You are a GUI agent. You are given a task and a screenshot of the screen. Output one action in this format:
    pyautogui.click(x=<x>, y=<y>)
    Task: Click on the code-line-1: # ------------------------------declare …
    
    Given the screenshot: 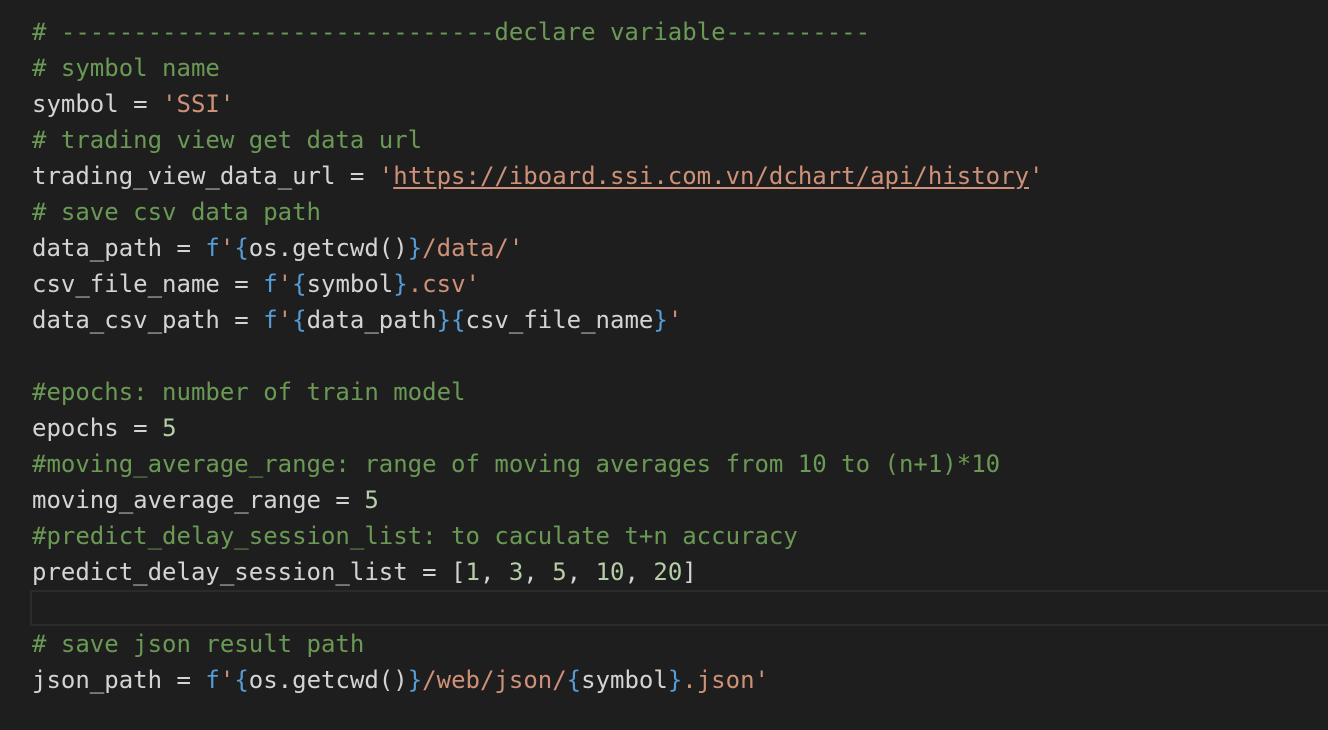 What is the action you would take?
    pyautogui.click(x=680, y=32)
    